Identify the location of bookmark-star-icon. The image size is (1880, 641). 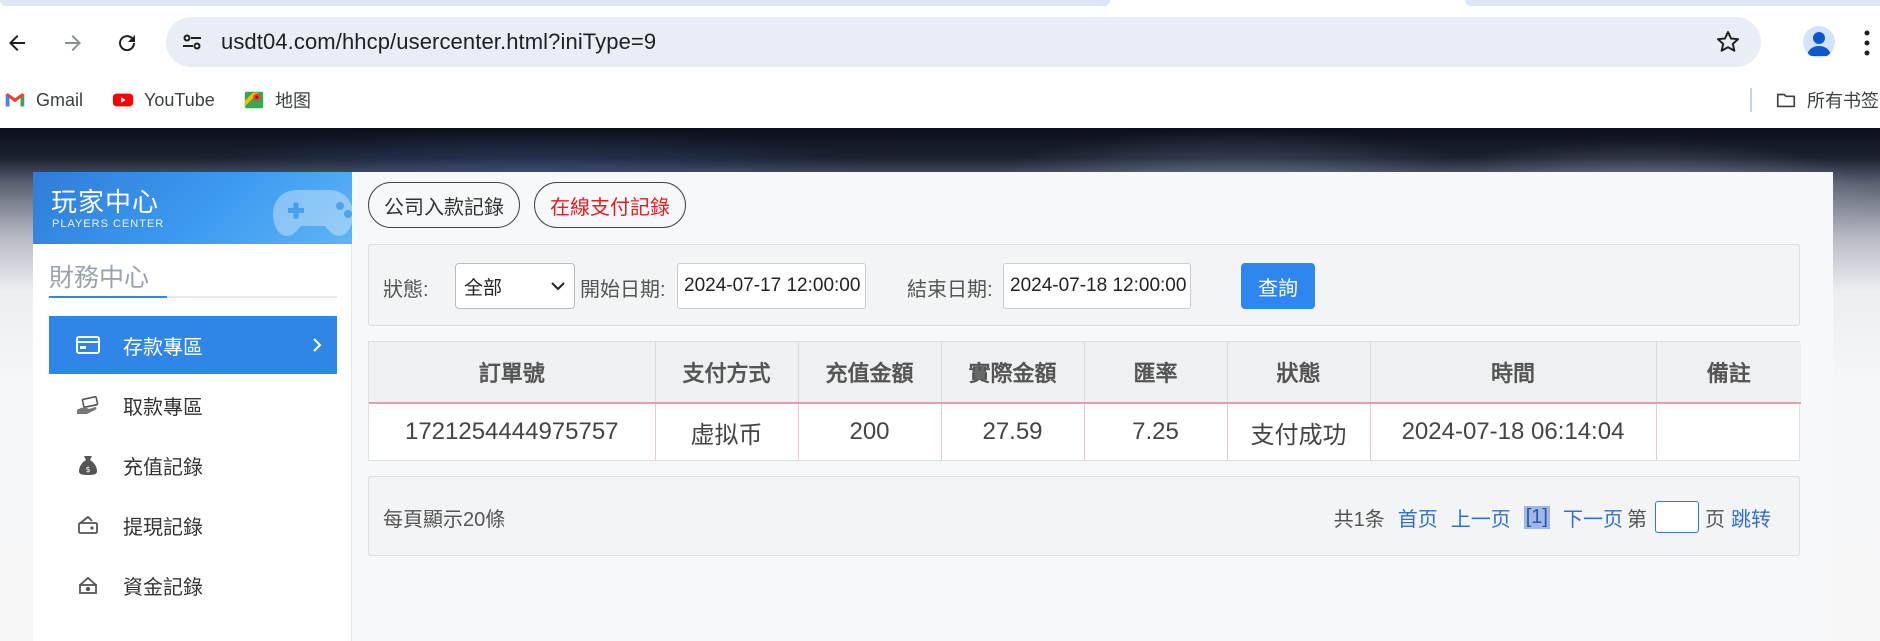
(1728, 42).